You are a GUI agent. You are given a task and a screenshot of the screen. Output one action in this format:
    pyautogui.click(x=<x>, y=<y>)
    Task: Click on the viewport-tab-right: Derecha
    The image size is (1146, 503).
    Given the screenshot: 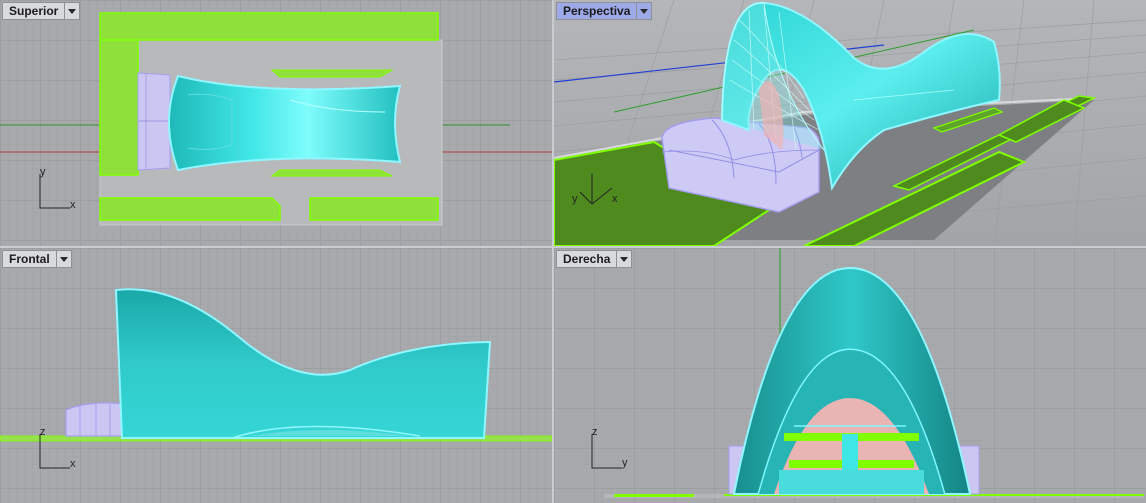 What is the action you would take?
    pyautogui.click(x=594, y=259)
    